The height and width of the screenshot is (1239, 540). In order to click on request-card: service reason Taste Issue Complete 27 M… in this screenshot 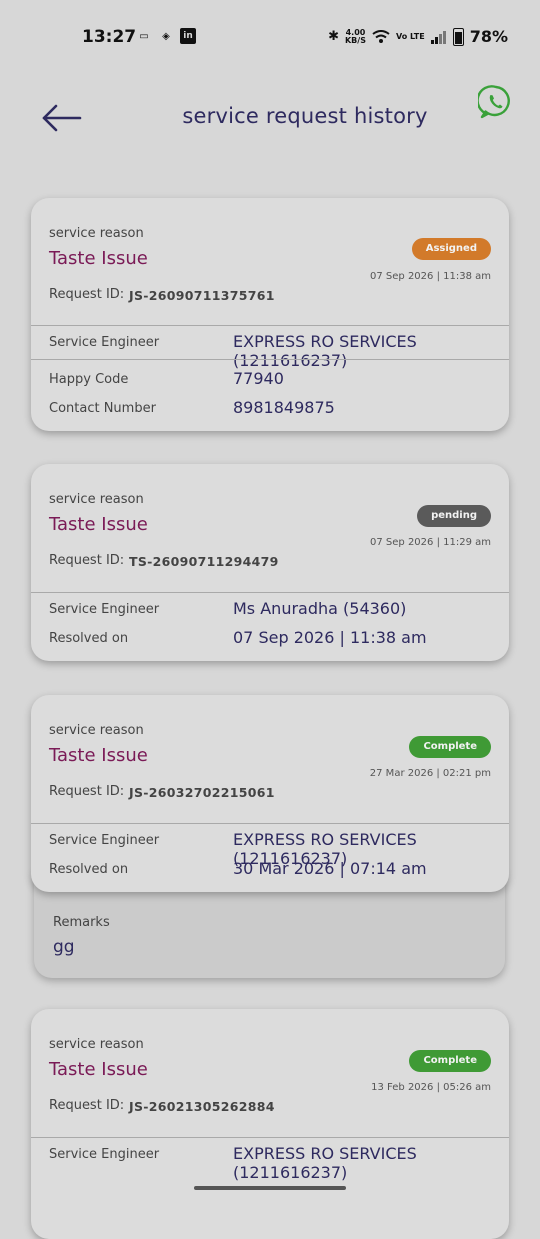, I will do `click(270, 793)`.